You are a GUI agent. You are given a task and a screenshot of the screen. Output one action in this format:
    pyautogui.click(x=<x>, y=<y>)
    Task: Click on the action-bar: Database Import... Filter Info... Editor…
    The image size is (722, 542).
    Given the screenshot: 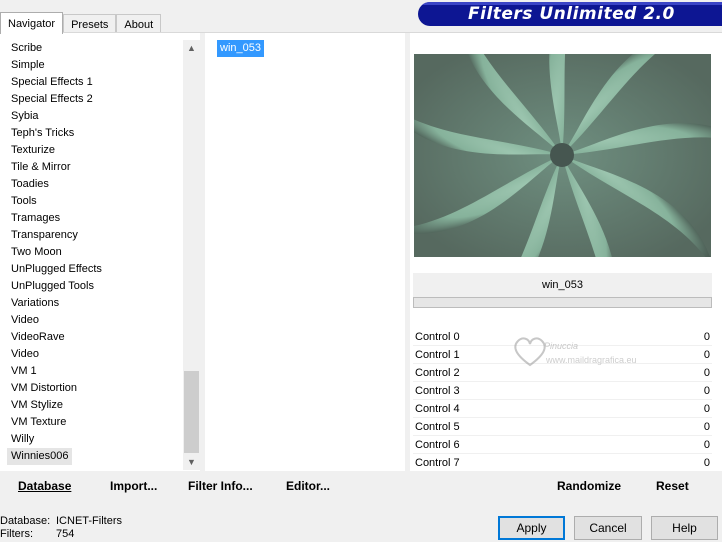 What is the action you would take?
    pyautogui.click(x=361, y=485)
    